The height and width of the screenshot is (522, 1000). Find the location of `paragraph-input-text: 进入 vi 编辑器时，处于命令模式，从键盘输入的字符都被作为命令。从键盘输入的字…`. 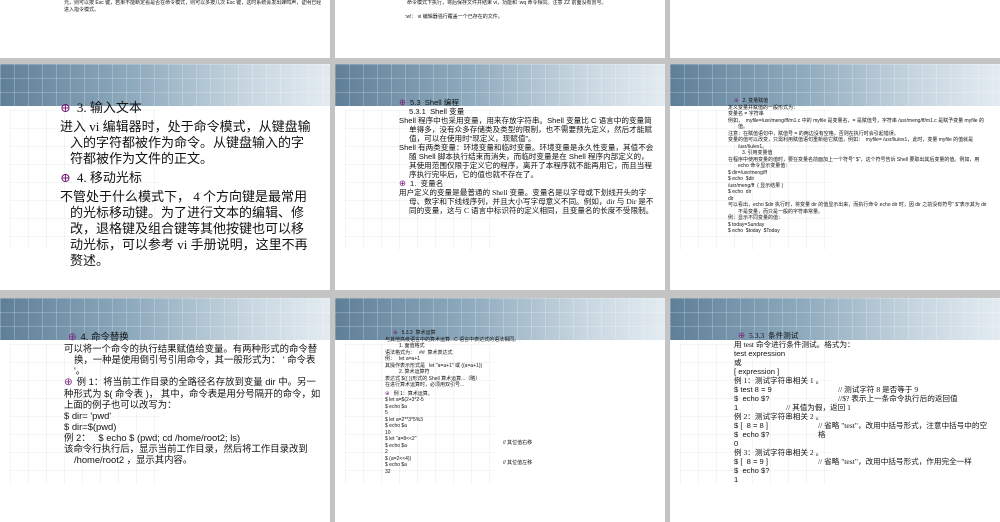

paragraph-input-text: 进入 vi 编辑器时，处于命令模式，从键盘输入的字符都被作为命令。从键盘输入的字… is located at coordinates (185, 142).